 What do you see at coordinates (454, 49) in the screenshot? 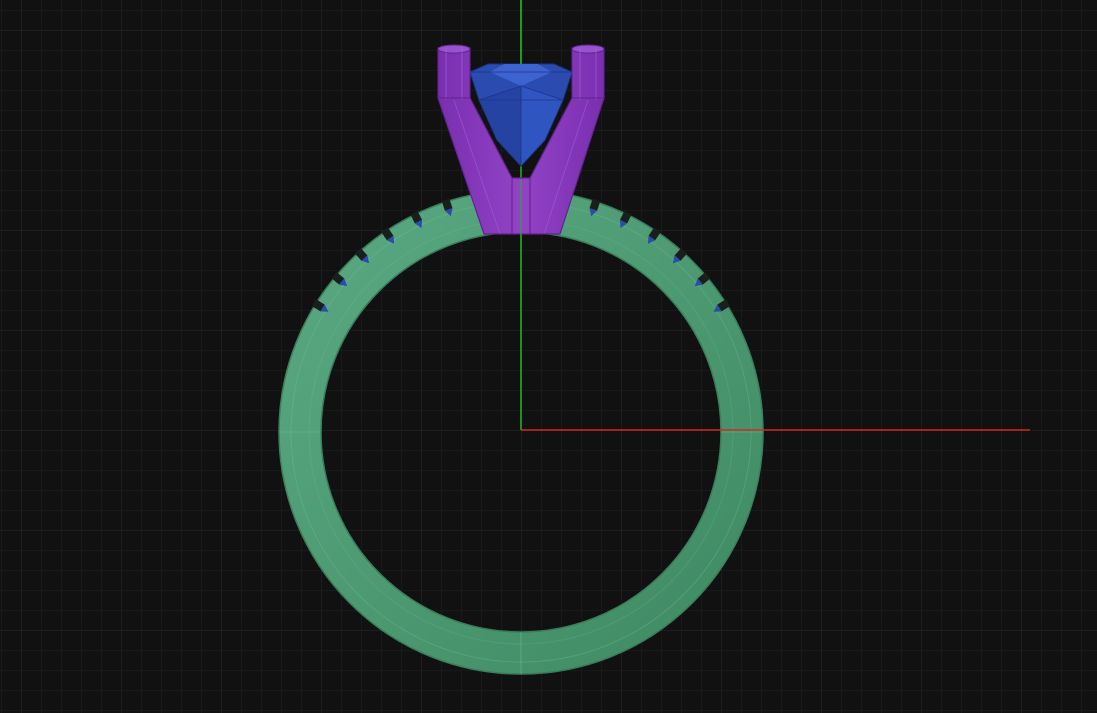
I see `left-prong-tip` at bounding box center [454, 49].